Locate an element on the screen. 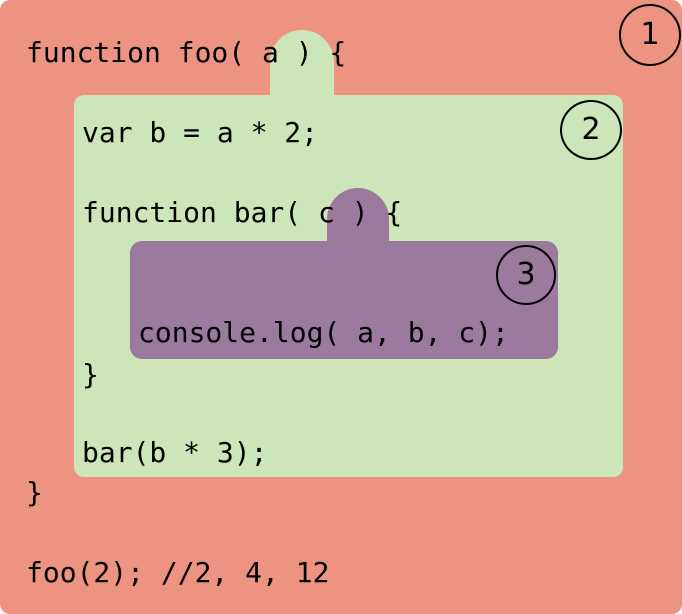 The image size is (682, 614). code-line-foo-close: } is located at coordinates (34, 492).